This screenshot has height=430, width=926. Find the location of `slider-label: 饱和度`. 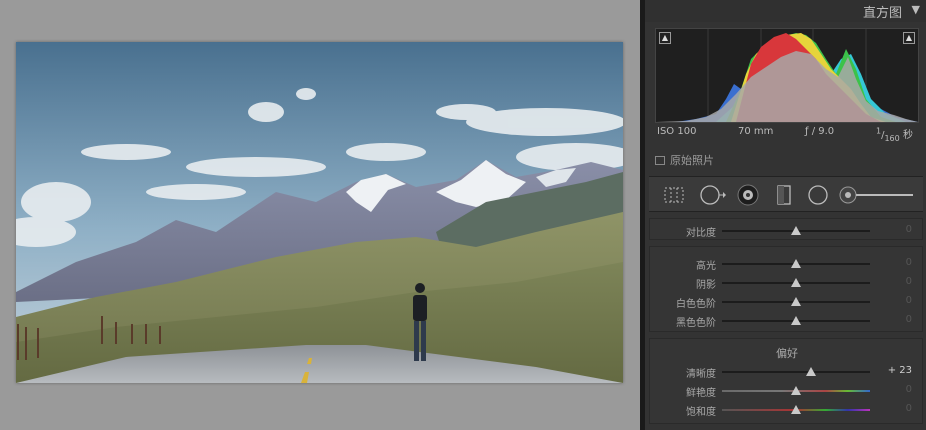

slider-label: 饱和度 is located at coordinates (701, 412).